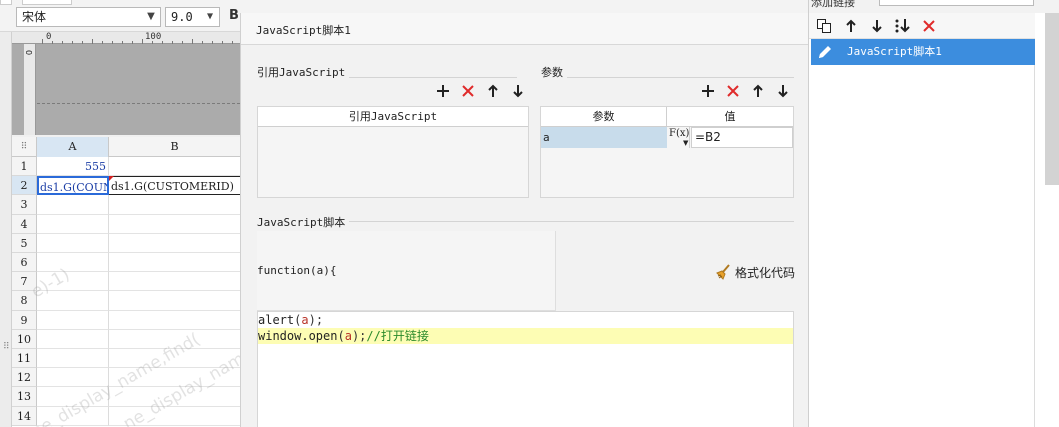 The height and width of the screenshot is (427, 1059). I want to click on add-param-button, so click(708, 91).